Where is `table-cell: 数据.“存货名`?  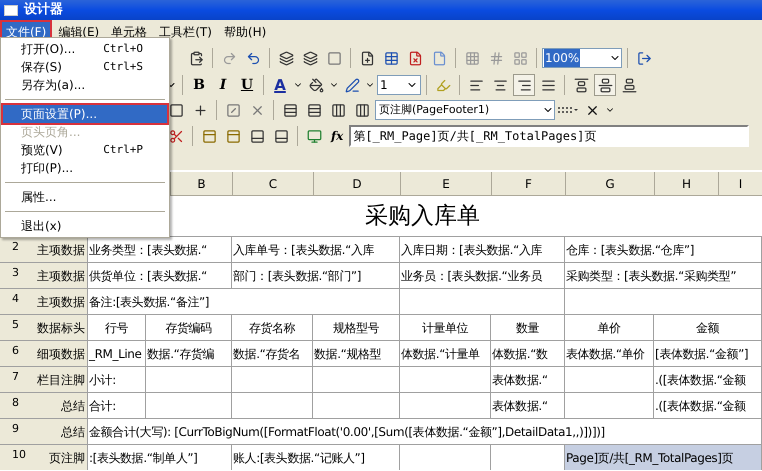 table-cell: 数据.“存货名 is located at coordinates (272, 353).